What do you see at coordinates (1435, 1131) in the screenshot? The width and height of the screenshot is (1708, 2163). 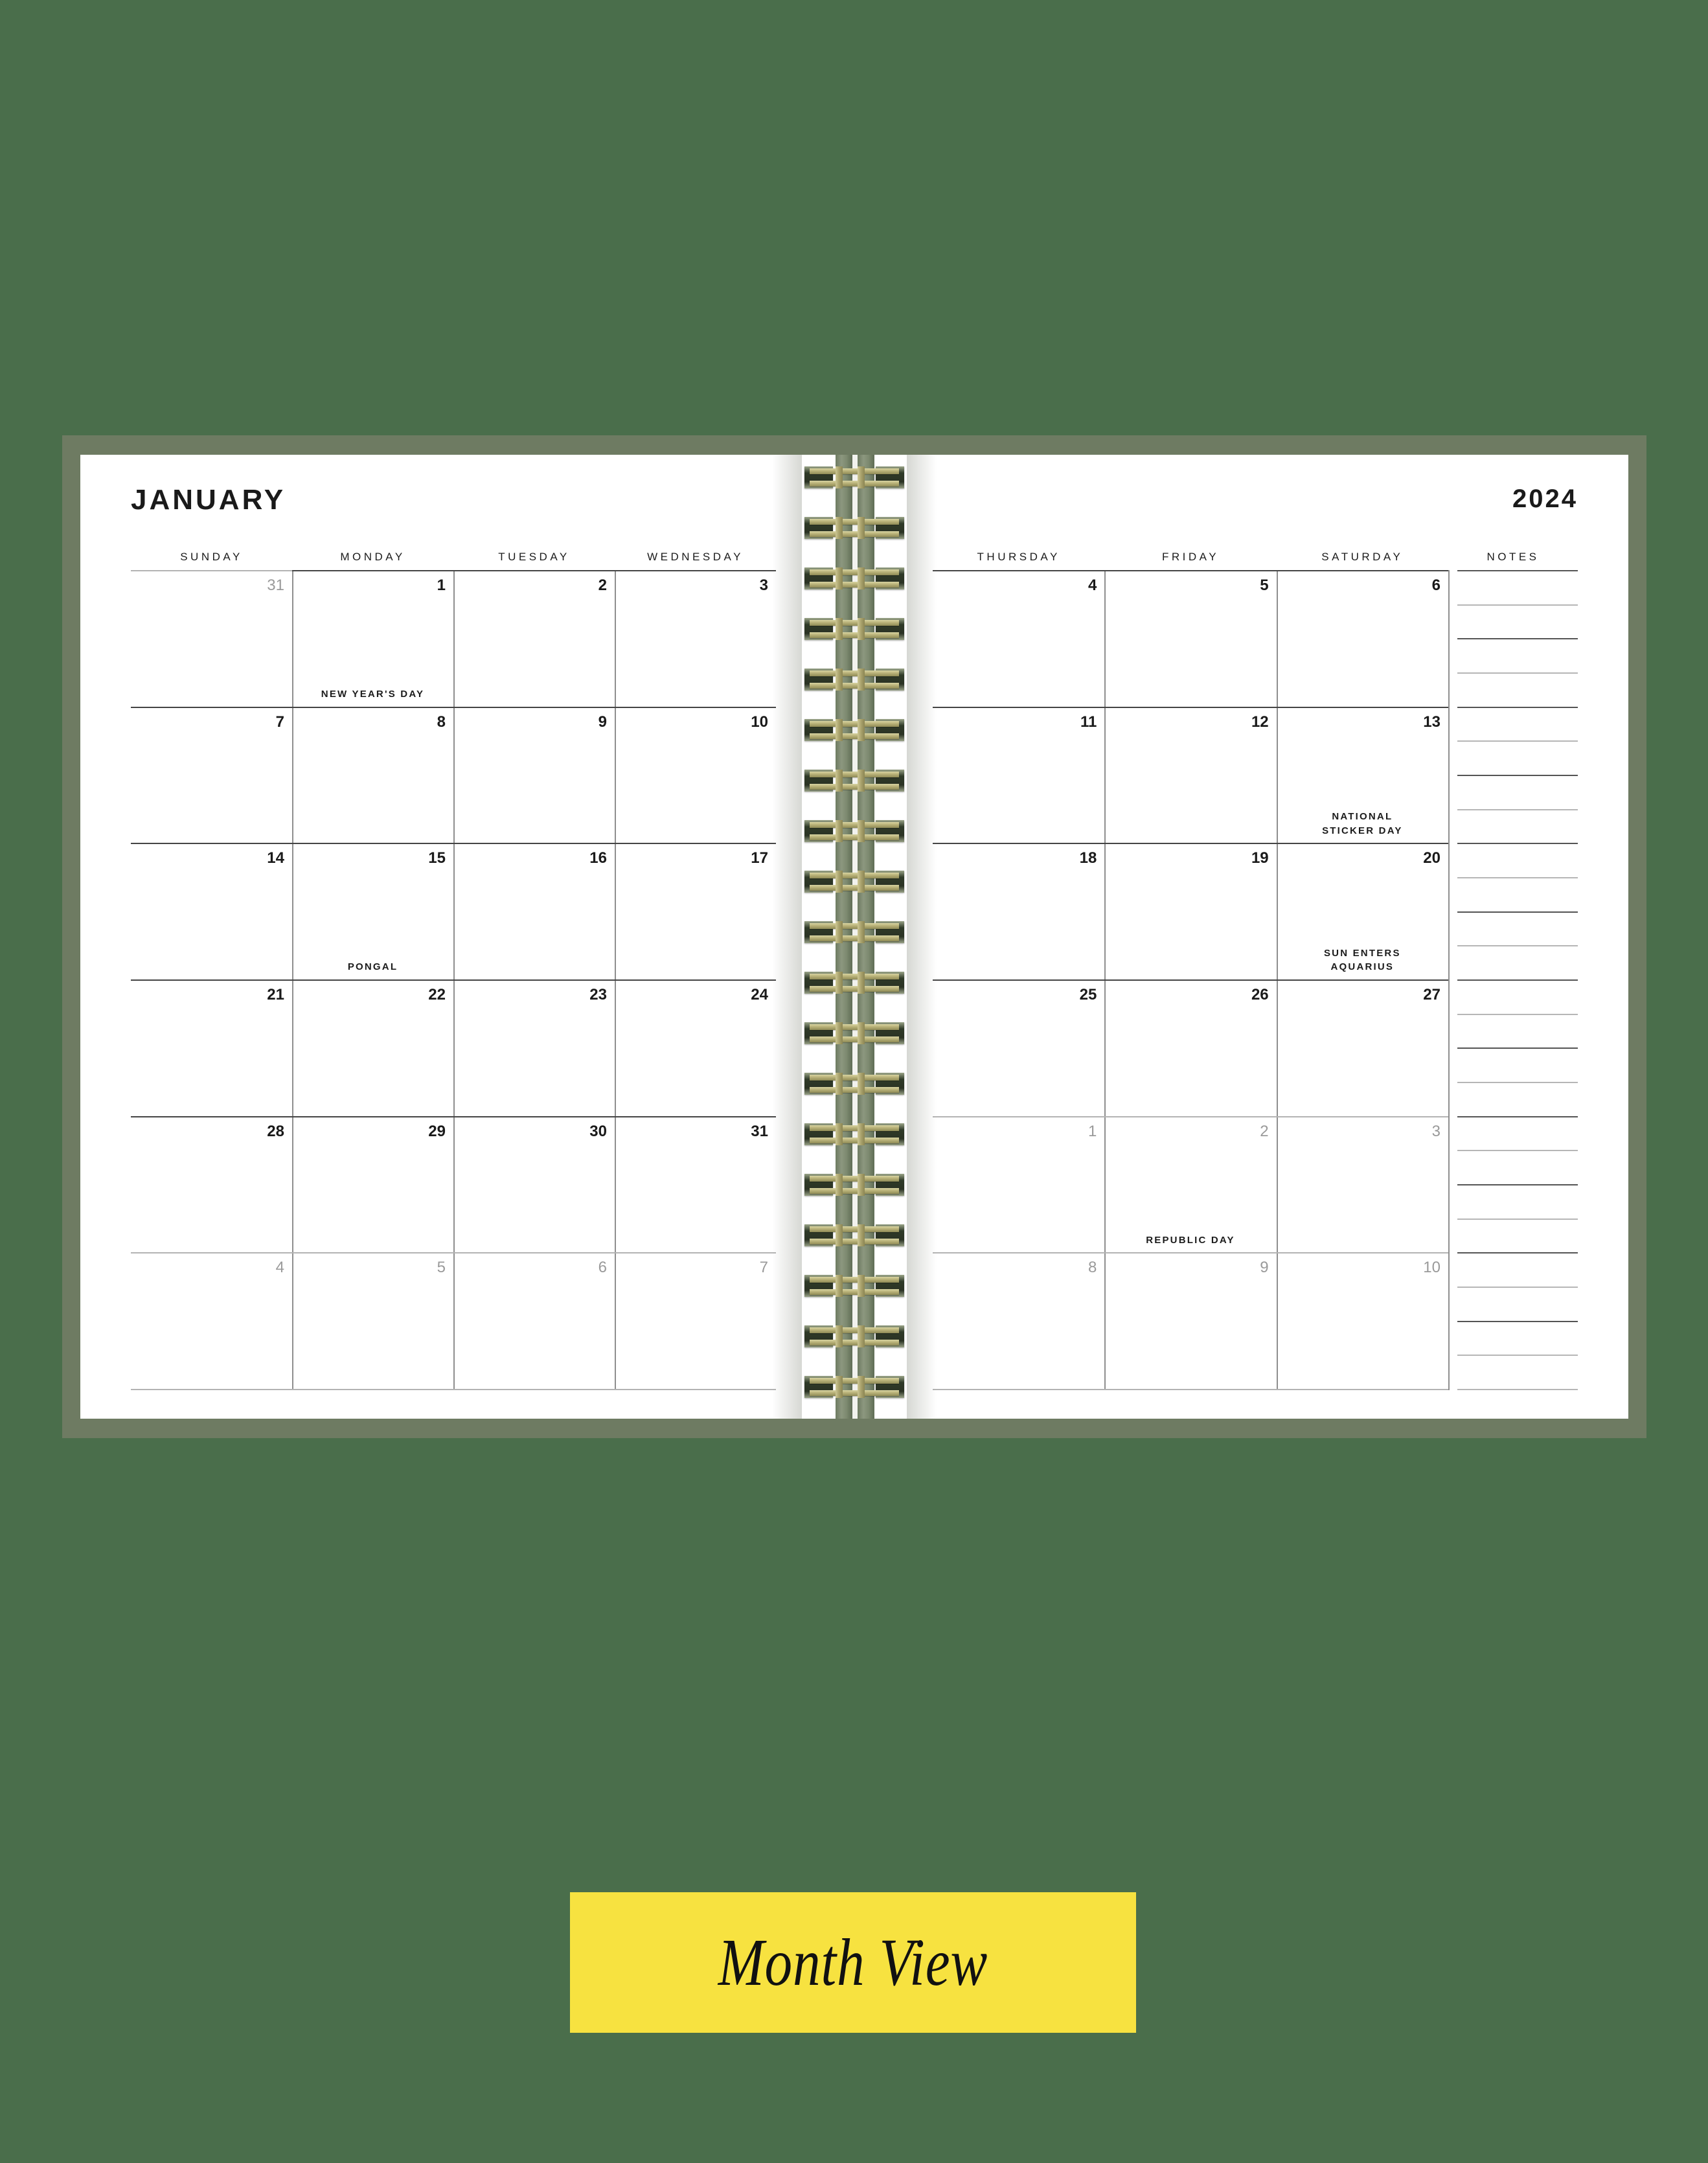 I see `day-number: 3` at bounding box center [1435, 1131].